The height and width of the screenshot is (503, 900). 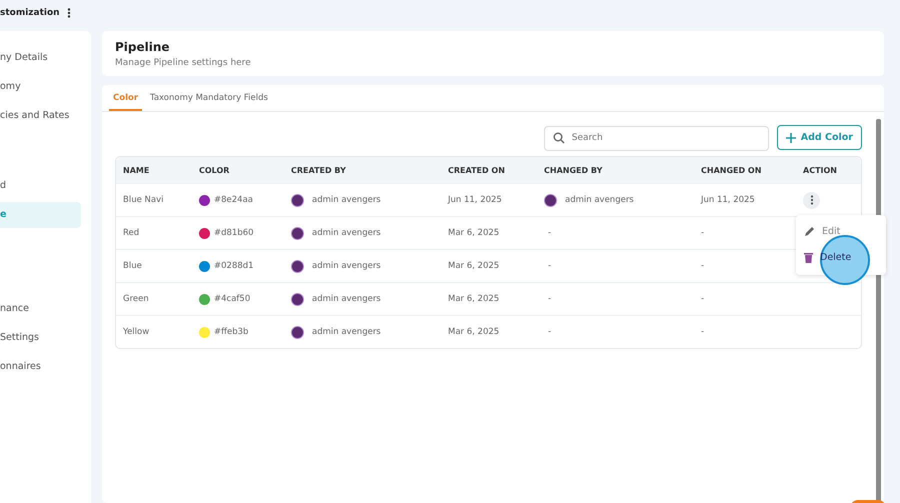 I want to click on sidebar-item: omy, so click(x=40, y=87).